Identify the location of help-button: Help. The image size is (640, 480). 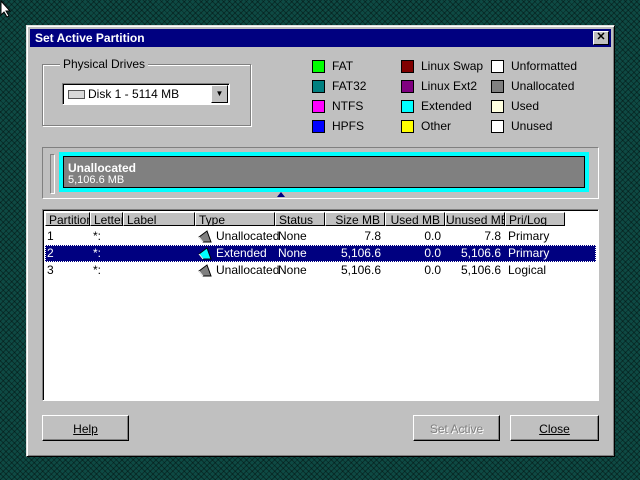
(85, 428).